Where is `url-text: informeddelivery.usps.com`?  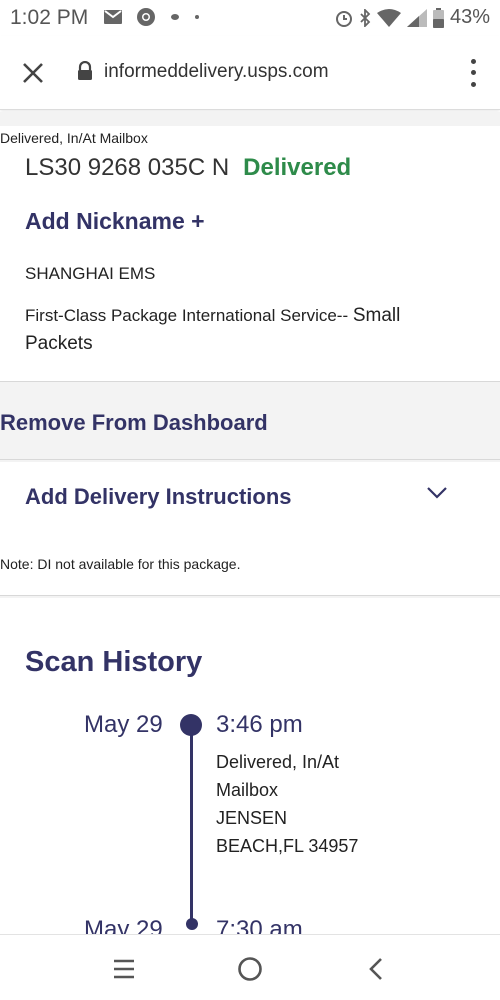
url-text: informeddelivery.usps.com is located at coordinates (216, 72).